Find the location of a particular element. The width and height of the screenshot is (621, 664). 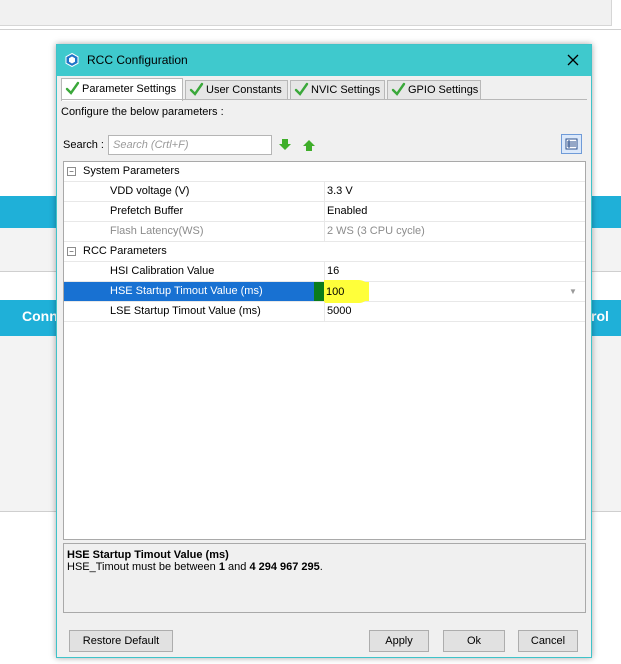

app-section-body-right is located at coordinates (606, 424).